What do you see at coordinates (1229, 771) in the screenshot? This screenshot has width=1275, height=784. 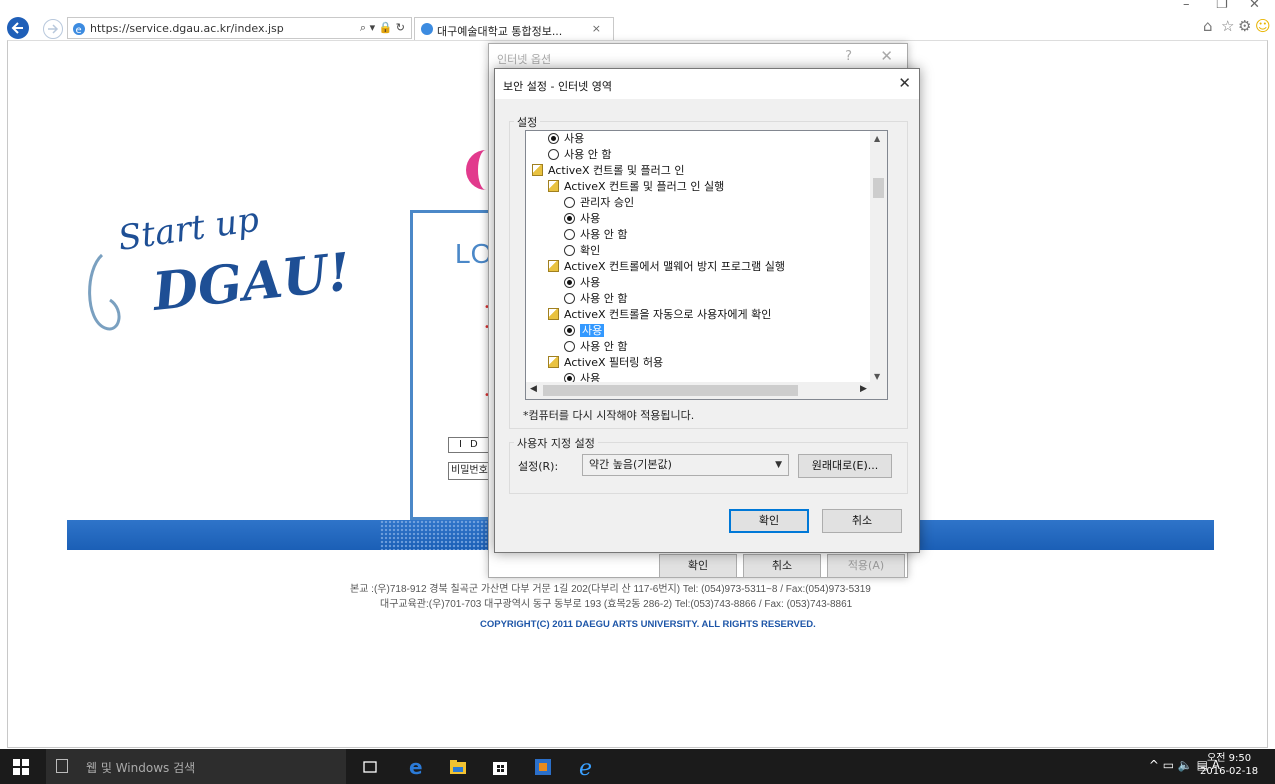 I see `clock-date: 2016-02-18` at bounding box center [1229, 771].